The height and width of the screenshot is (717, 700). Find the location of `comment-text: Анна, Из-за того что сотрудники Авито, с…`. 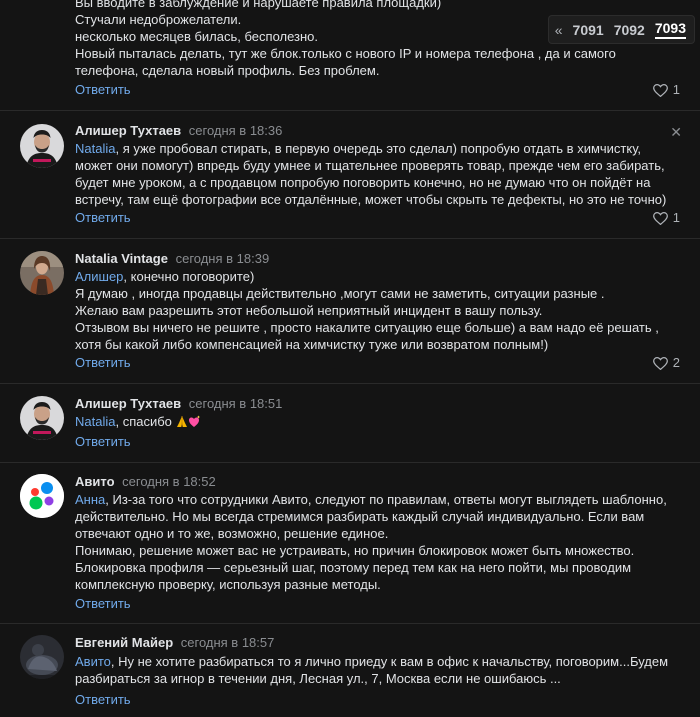

comment-text: Анна, Из-за того что сотрудники Авито, с… is located at coordinates (380, 542).